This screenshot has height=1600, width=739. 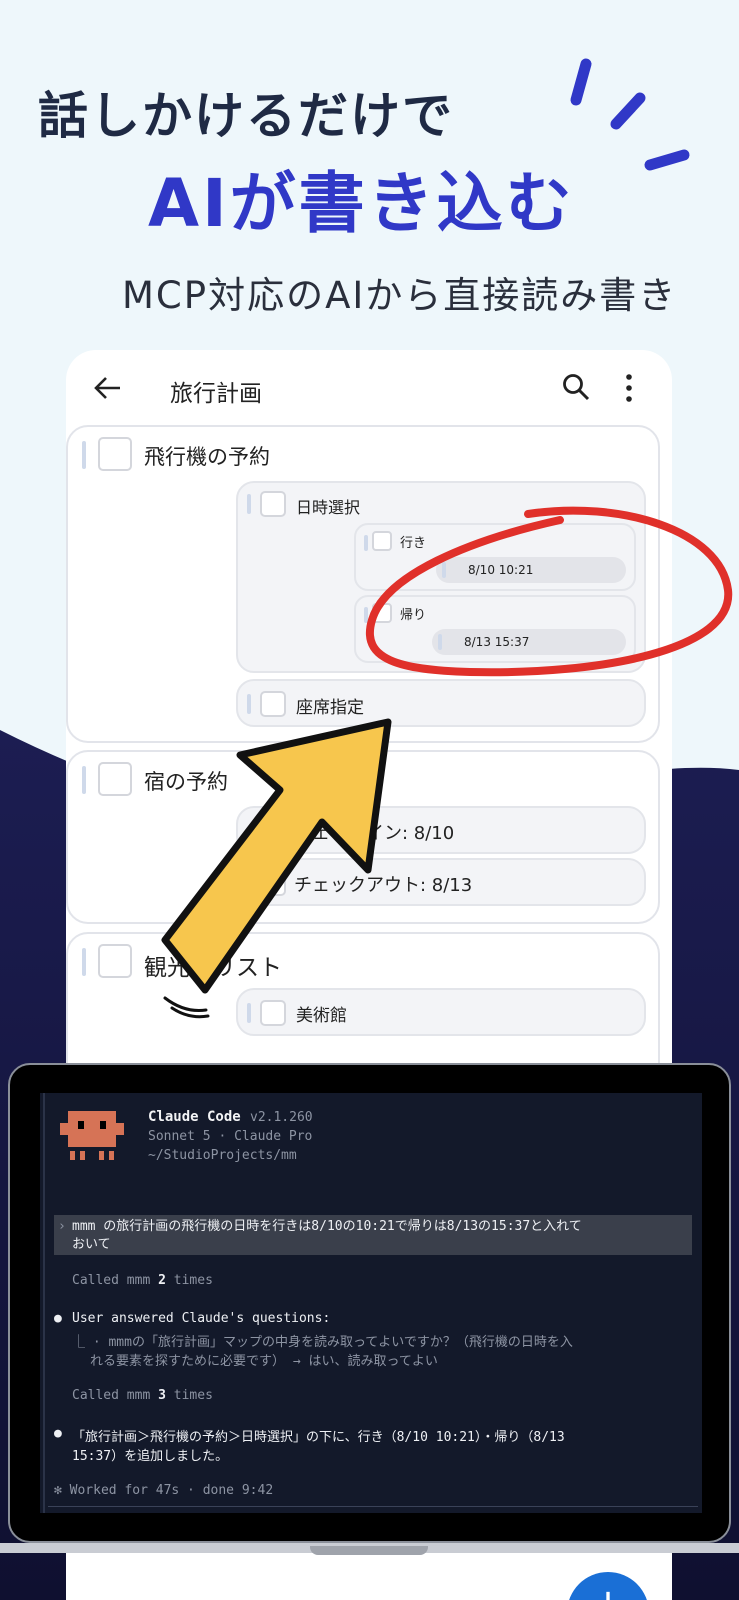 What do you see at coordinates (150, 1456) in the screenshot?
I see `result-line2: 15:37）を追加しました。` at bounding box center [150, 1456].